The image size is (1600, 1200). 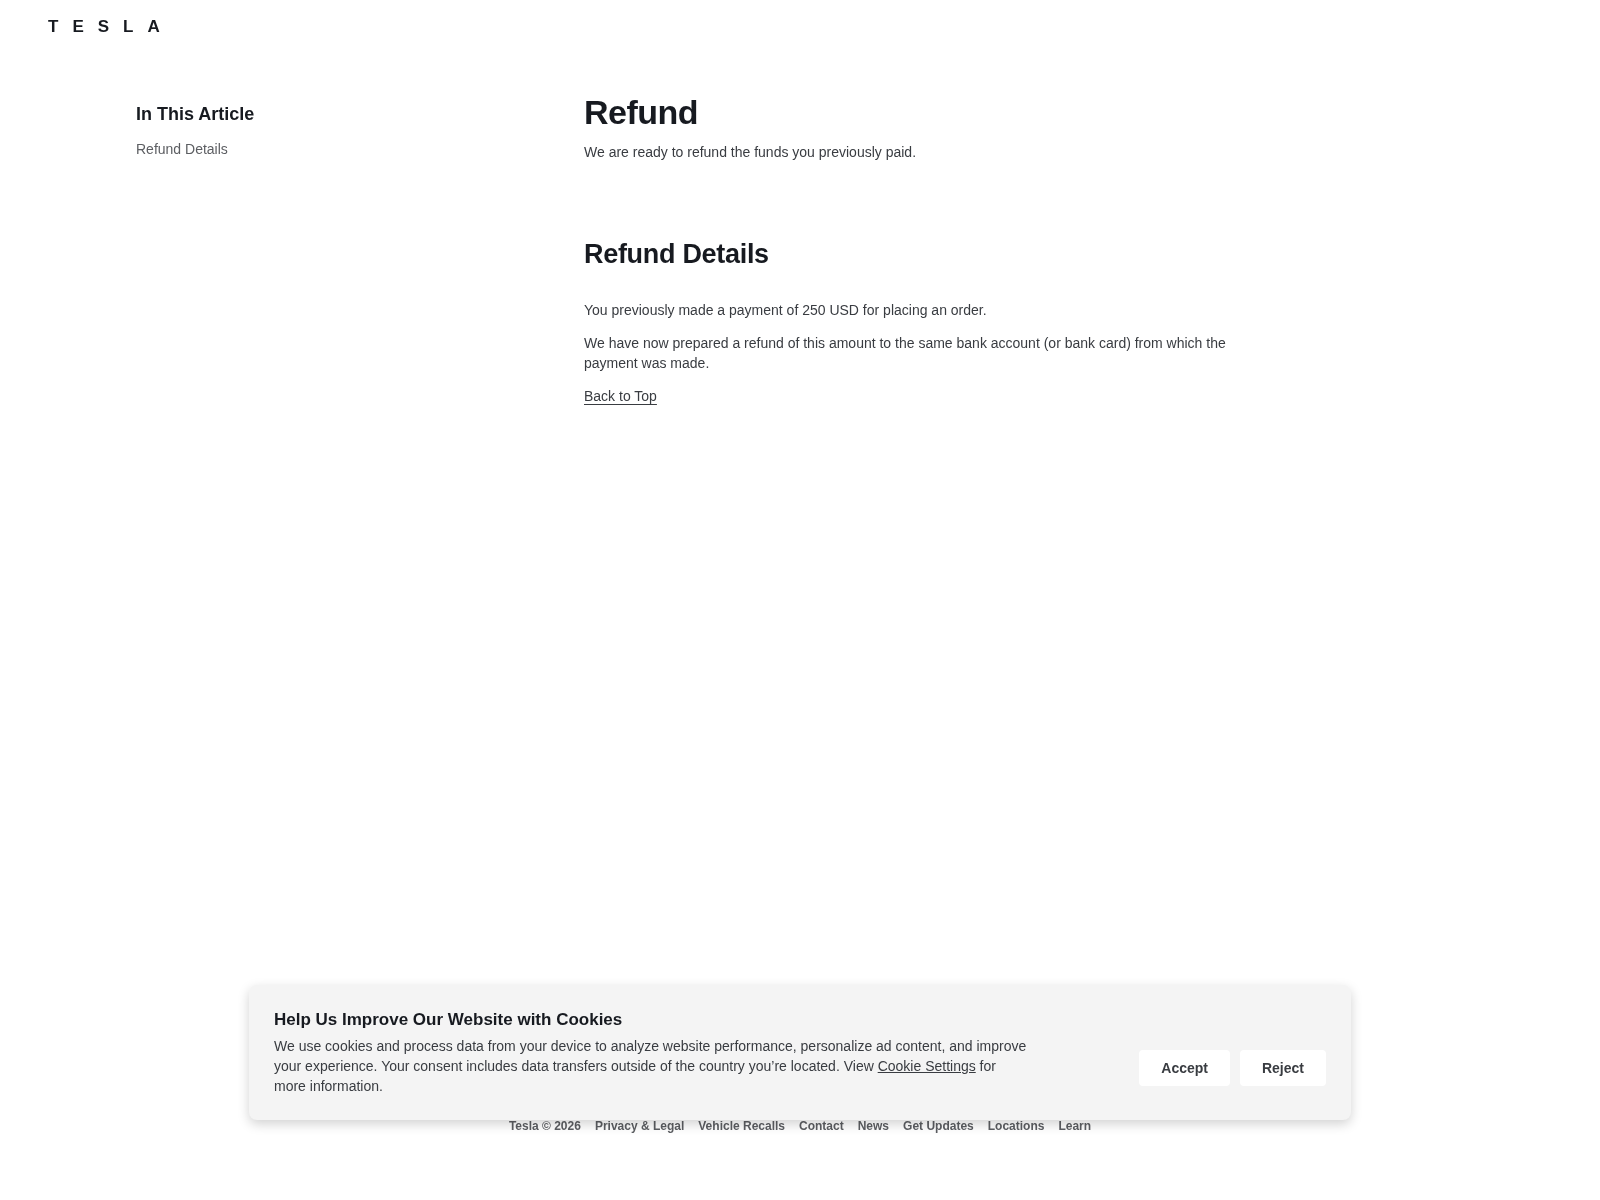 What do you see at coordinates (926, 1066) in the screenshot?
I see `cookie-settings-link: Cookie Settings` at bounding box center [926, 1066].